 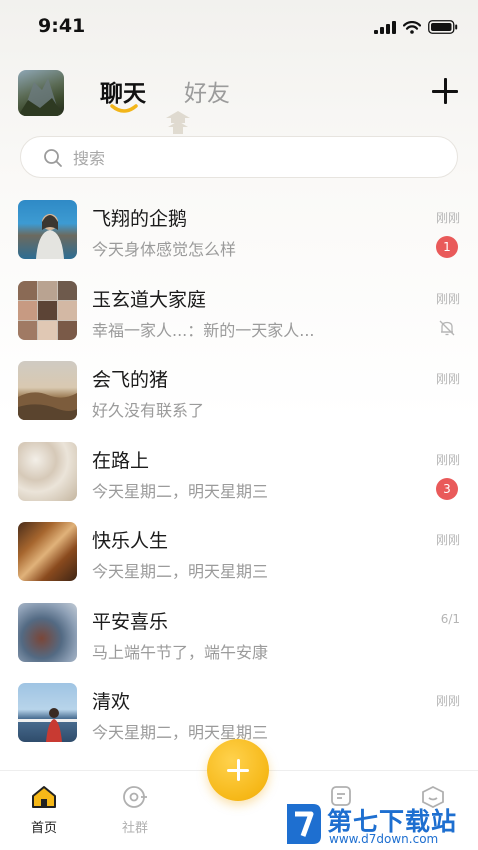 What do you see at coordinates (180, 652) in the screenshot?
I see `chat-preview: 马上端午节了，端午安康` at bounding box center [180, 652].